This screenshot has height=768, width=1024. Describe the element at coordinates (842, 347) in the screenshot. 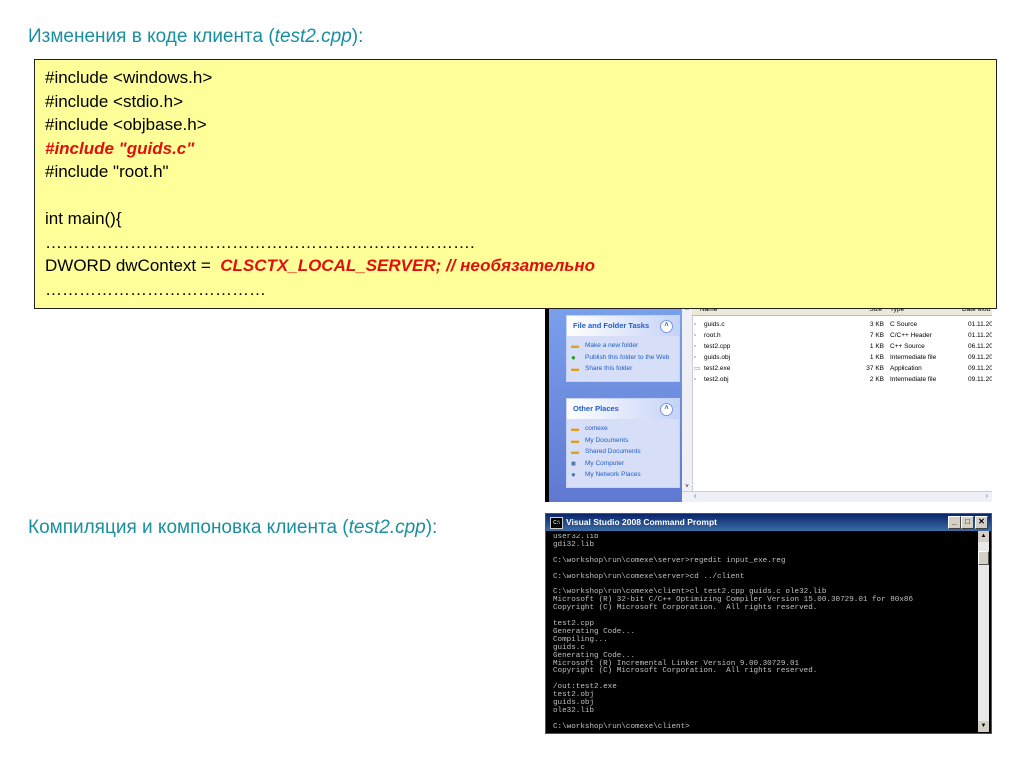

I see `file-row: ▫ test2.cpp 1 KB C++ Source 06.11.201` at that location.